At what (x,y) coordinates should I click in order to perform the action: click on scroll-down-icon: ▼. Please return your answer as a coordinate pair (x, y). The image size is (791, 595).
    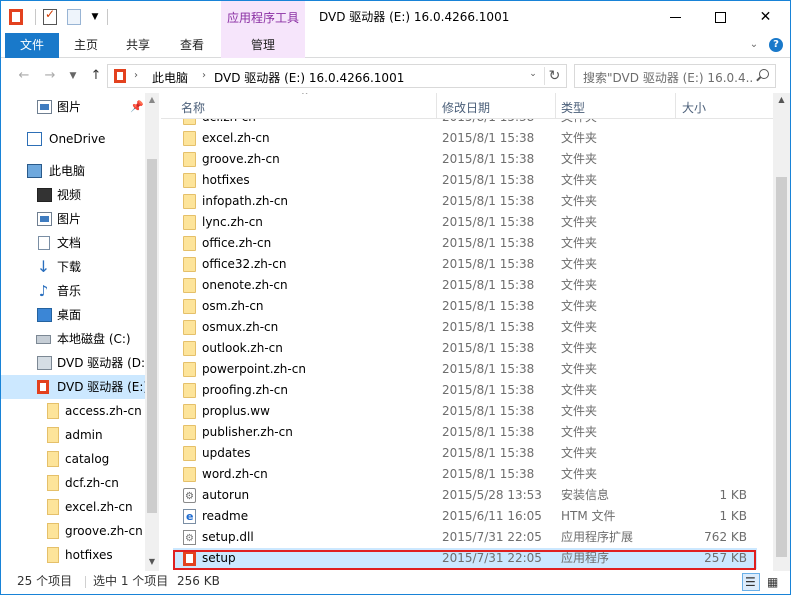
    Looking at the image, I should click on (152, 561).